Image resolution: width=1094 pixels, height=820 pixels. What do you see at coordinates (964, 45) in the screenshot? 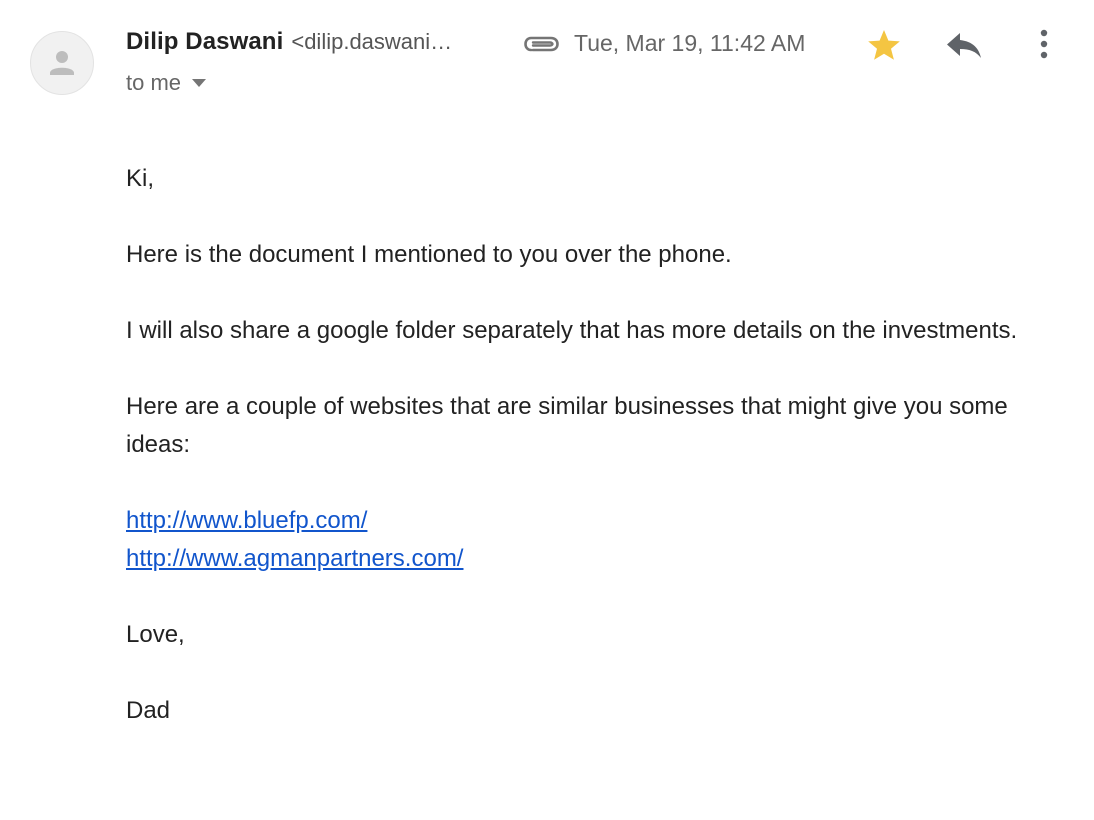
I see `reply-icon` at bounding box center [964, 45].